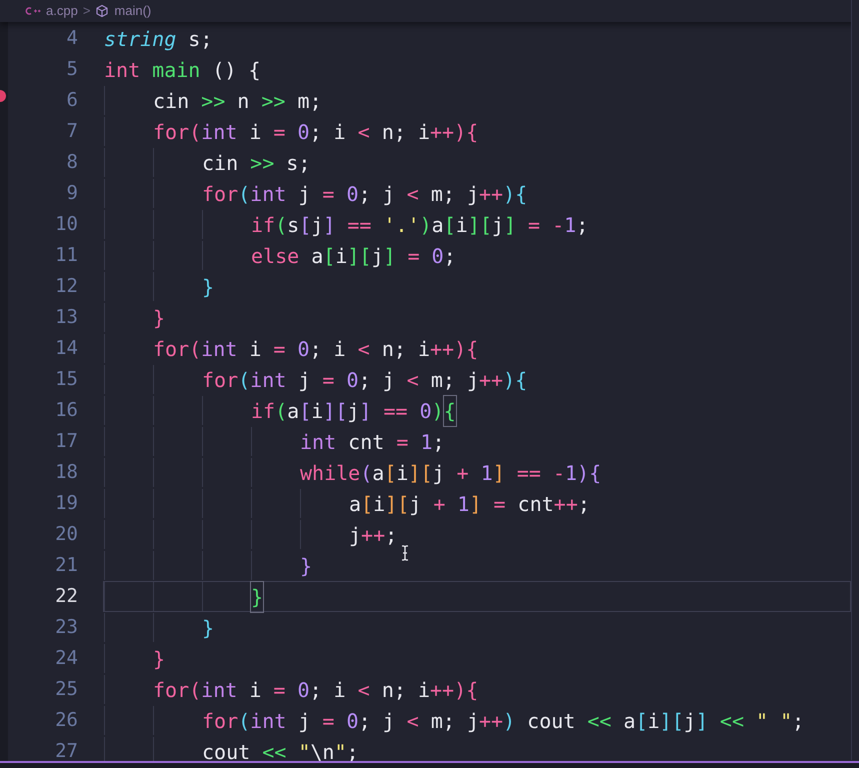 This screenshot has height=768, width=859. Describe the element at coordinates (62, 11) in the screenshot. I see `breadcrumb-file: a.cpp` at that location.